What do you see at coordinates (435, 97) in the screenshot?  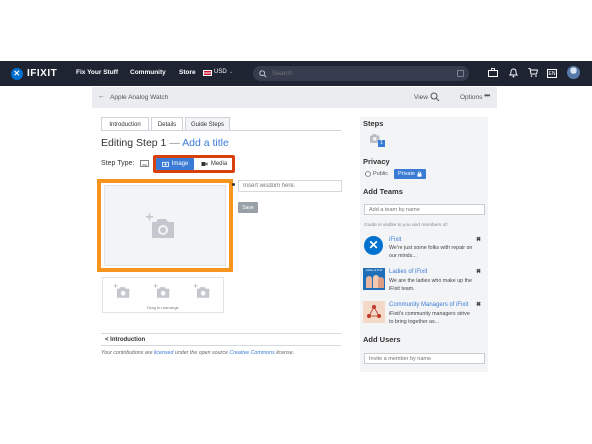 I see `view-magnify-icon` at bounding box center [435, 97].